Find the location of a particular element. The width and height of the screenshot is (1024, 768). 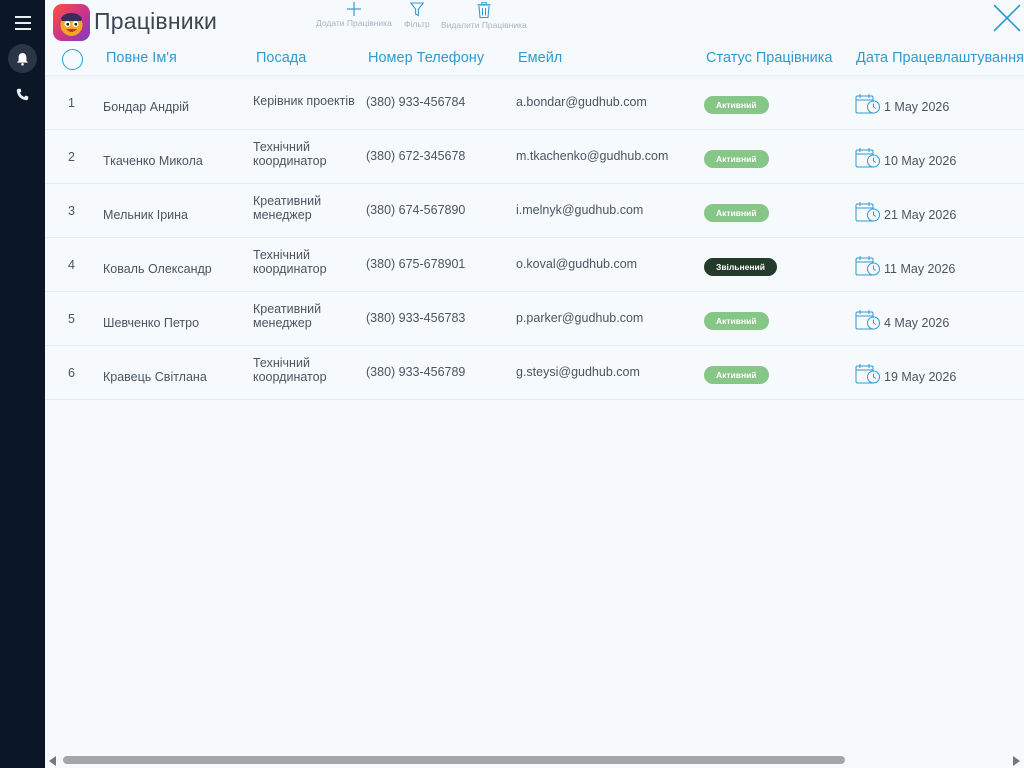

employee-name: Кравець Світлана is located at coordinates (155, 377).